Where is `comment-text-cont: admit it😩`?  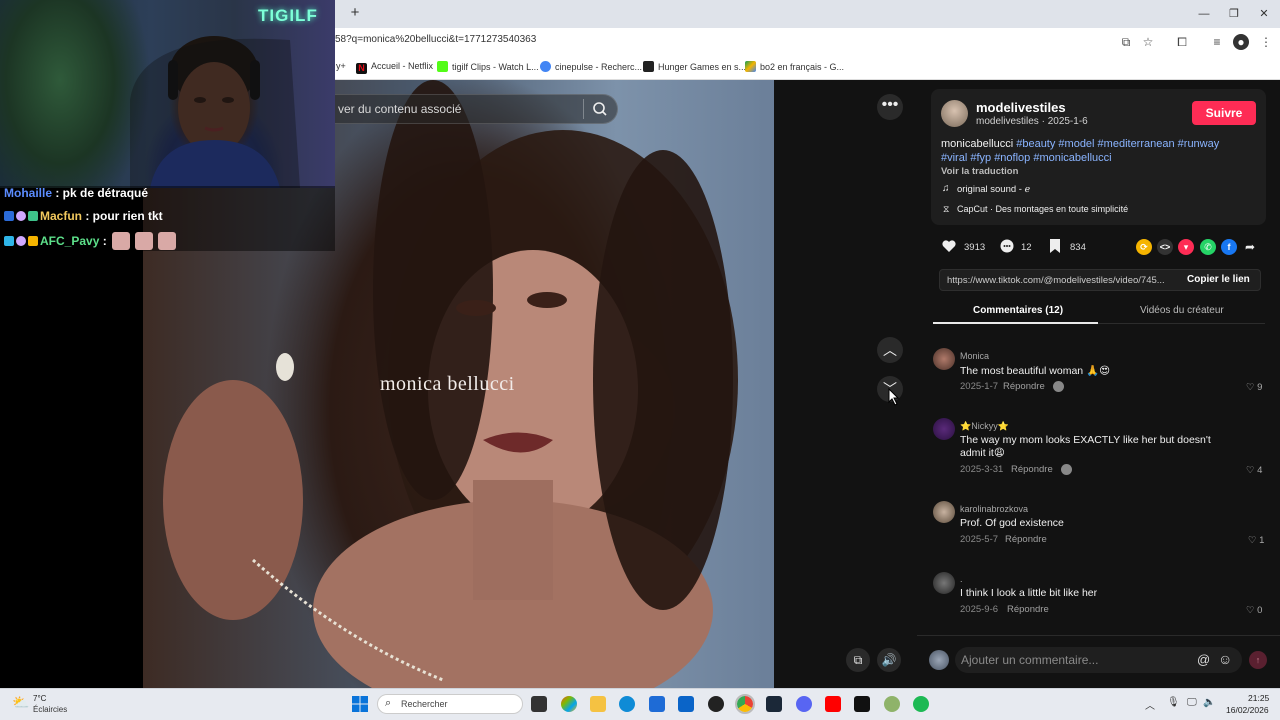
comment-text-cont: admit it😩 is located at coordinates (982, 453).